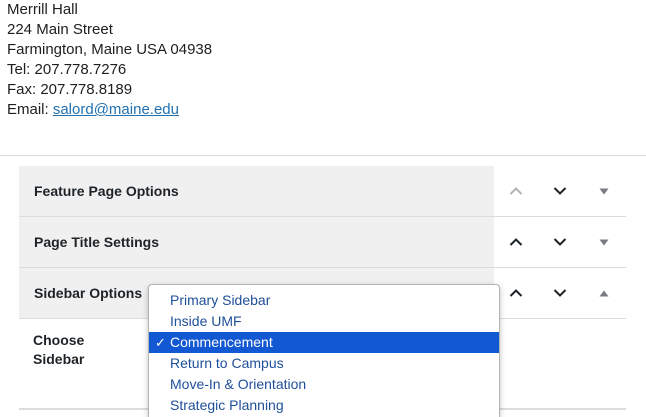  Describe the element at coordinates (221, 342) in the screenshot. I see `option-label: Commencement` at that location.